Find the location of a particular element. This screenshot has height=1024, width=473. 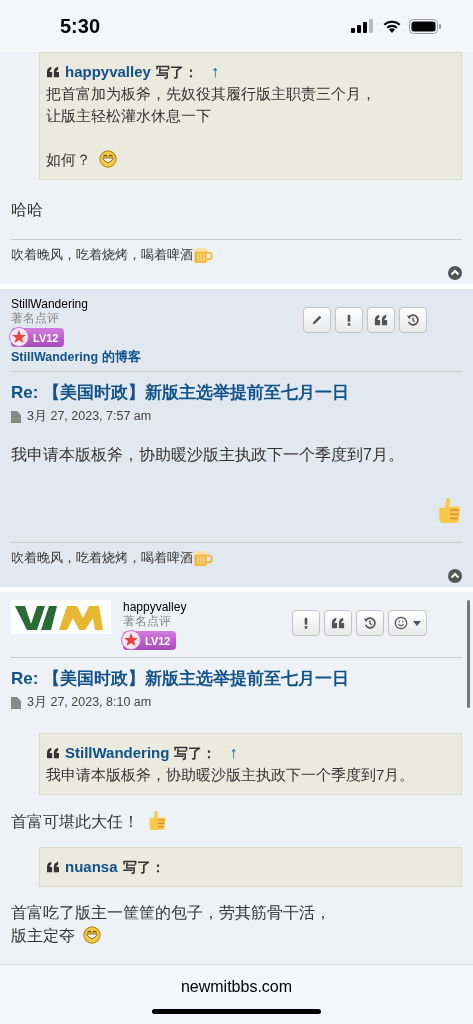

quote-text: 我申请本版板斧，协助暖沙版主执政下一个季度到7月。 is located at coordinates (230, 774).